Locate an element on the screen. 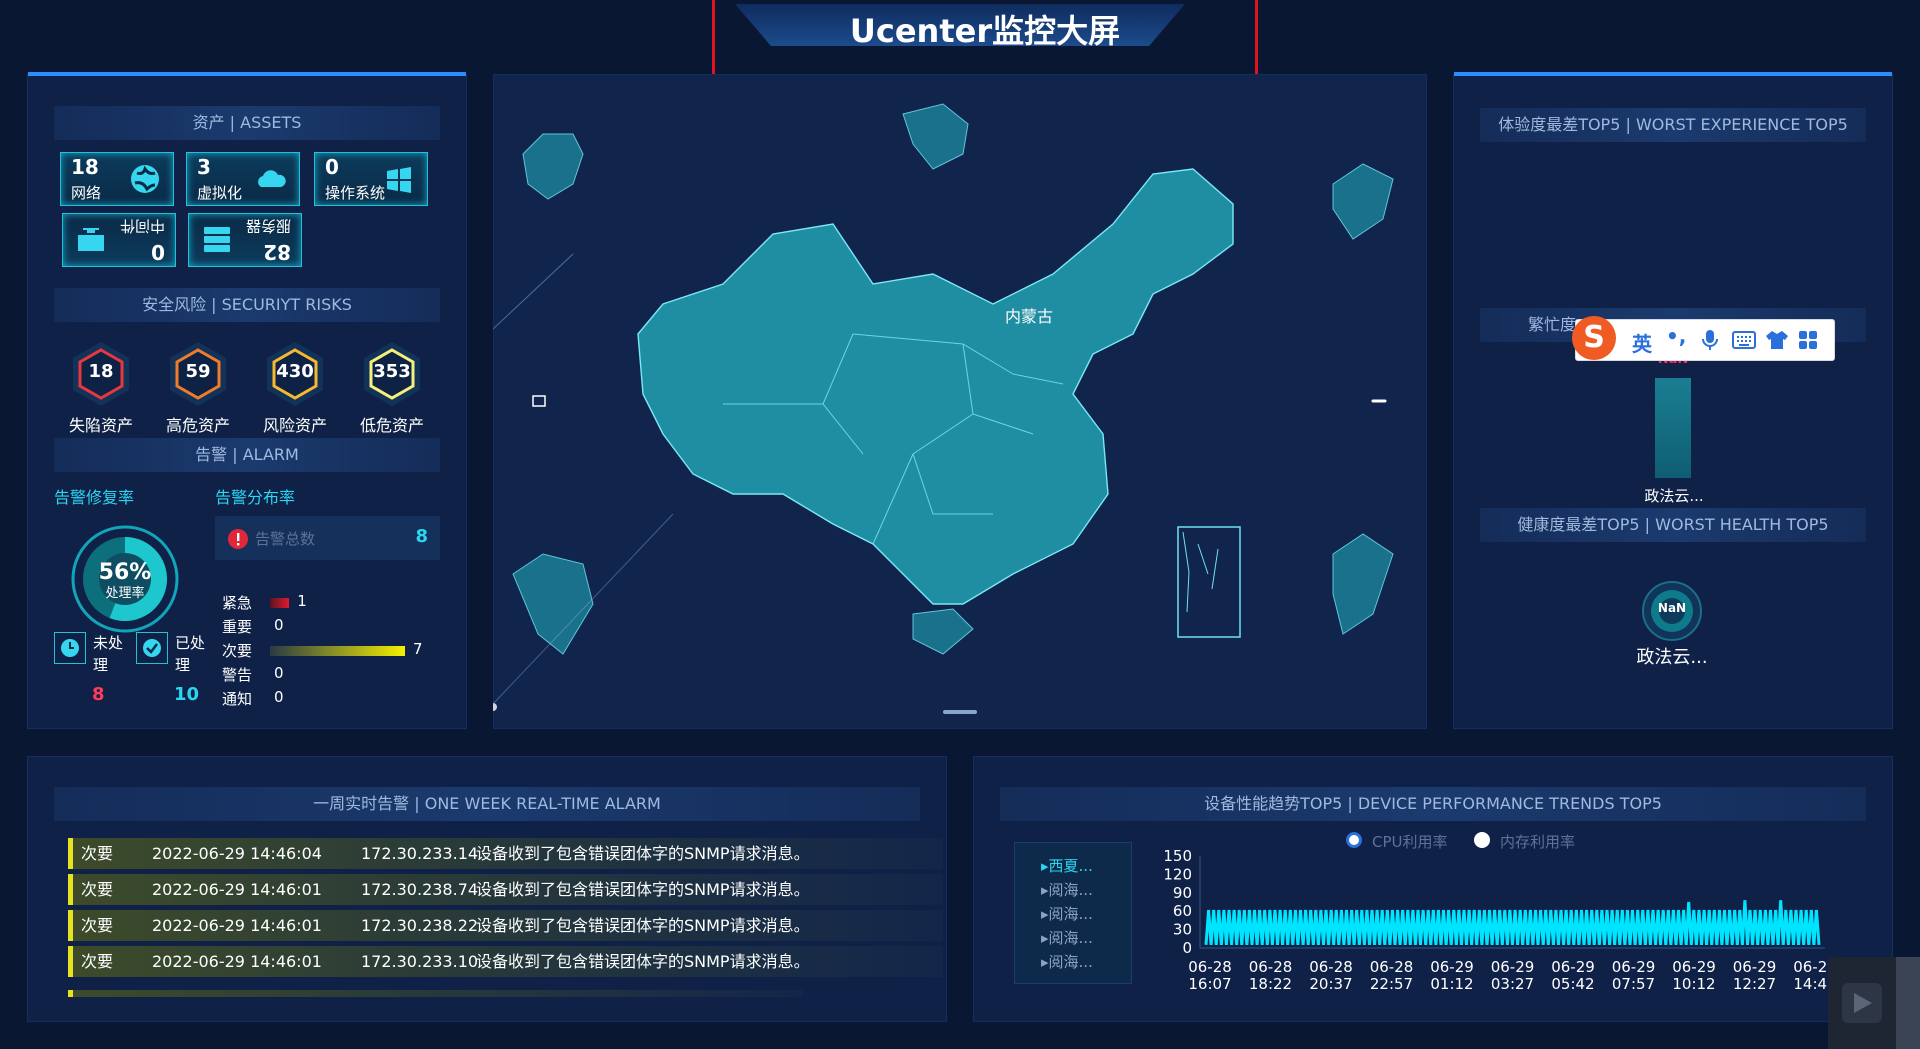 The width and height of the screenshot is (1920, 1049). feed-ip: 172.30.233.14 is located at coordinates (420, 853).